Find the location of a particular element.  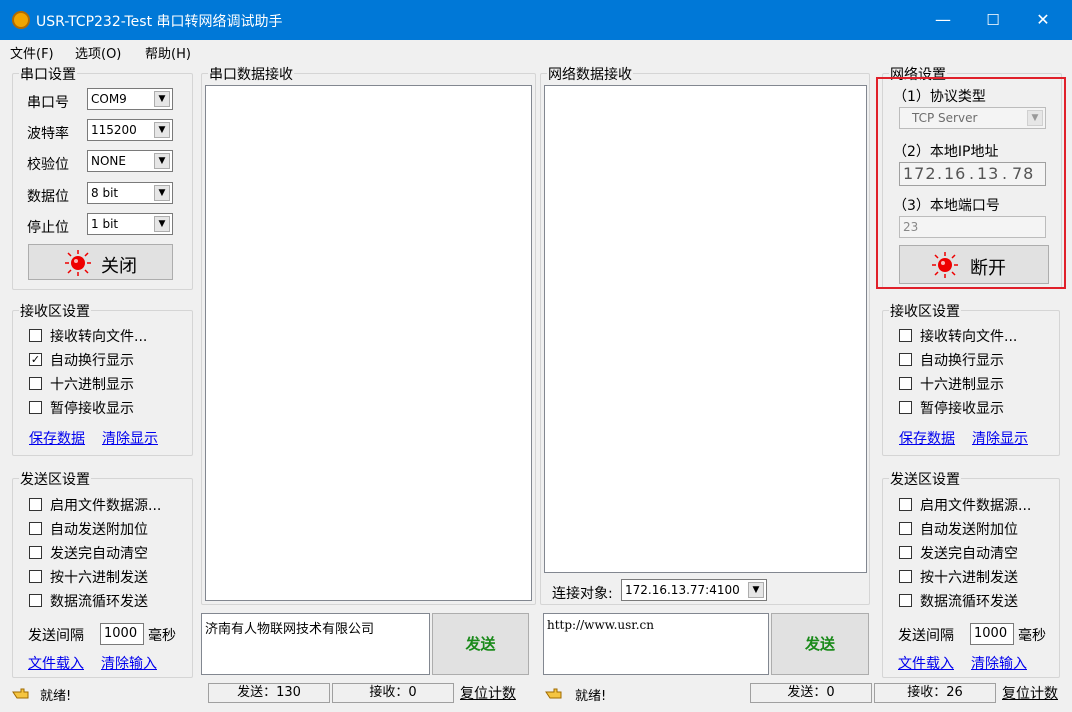

databits-label: 数据位 is located at coordinates (48, 197).